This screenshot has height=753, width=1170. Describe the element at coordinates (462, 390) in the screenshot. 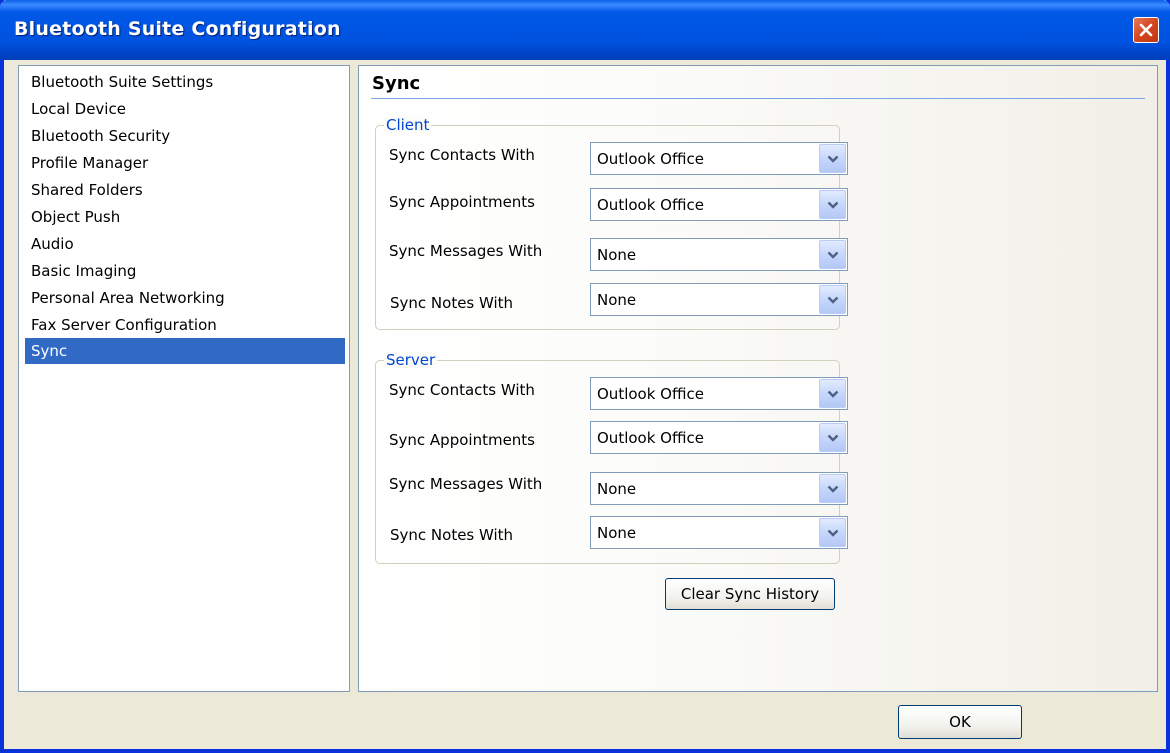

I see `server-contacts-label: Sync Contacts With` at that location.